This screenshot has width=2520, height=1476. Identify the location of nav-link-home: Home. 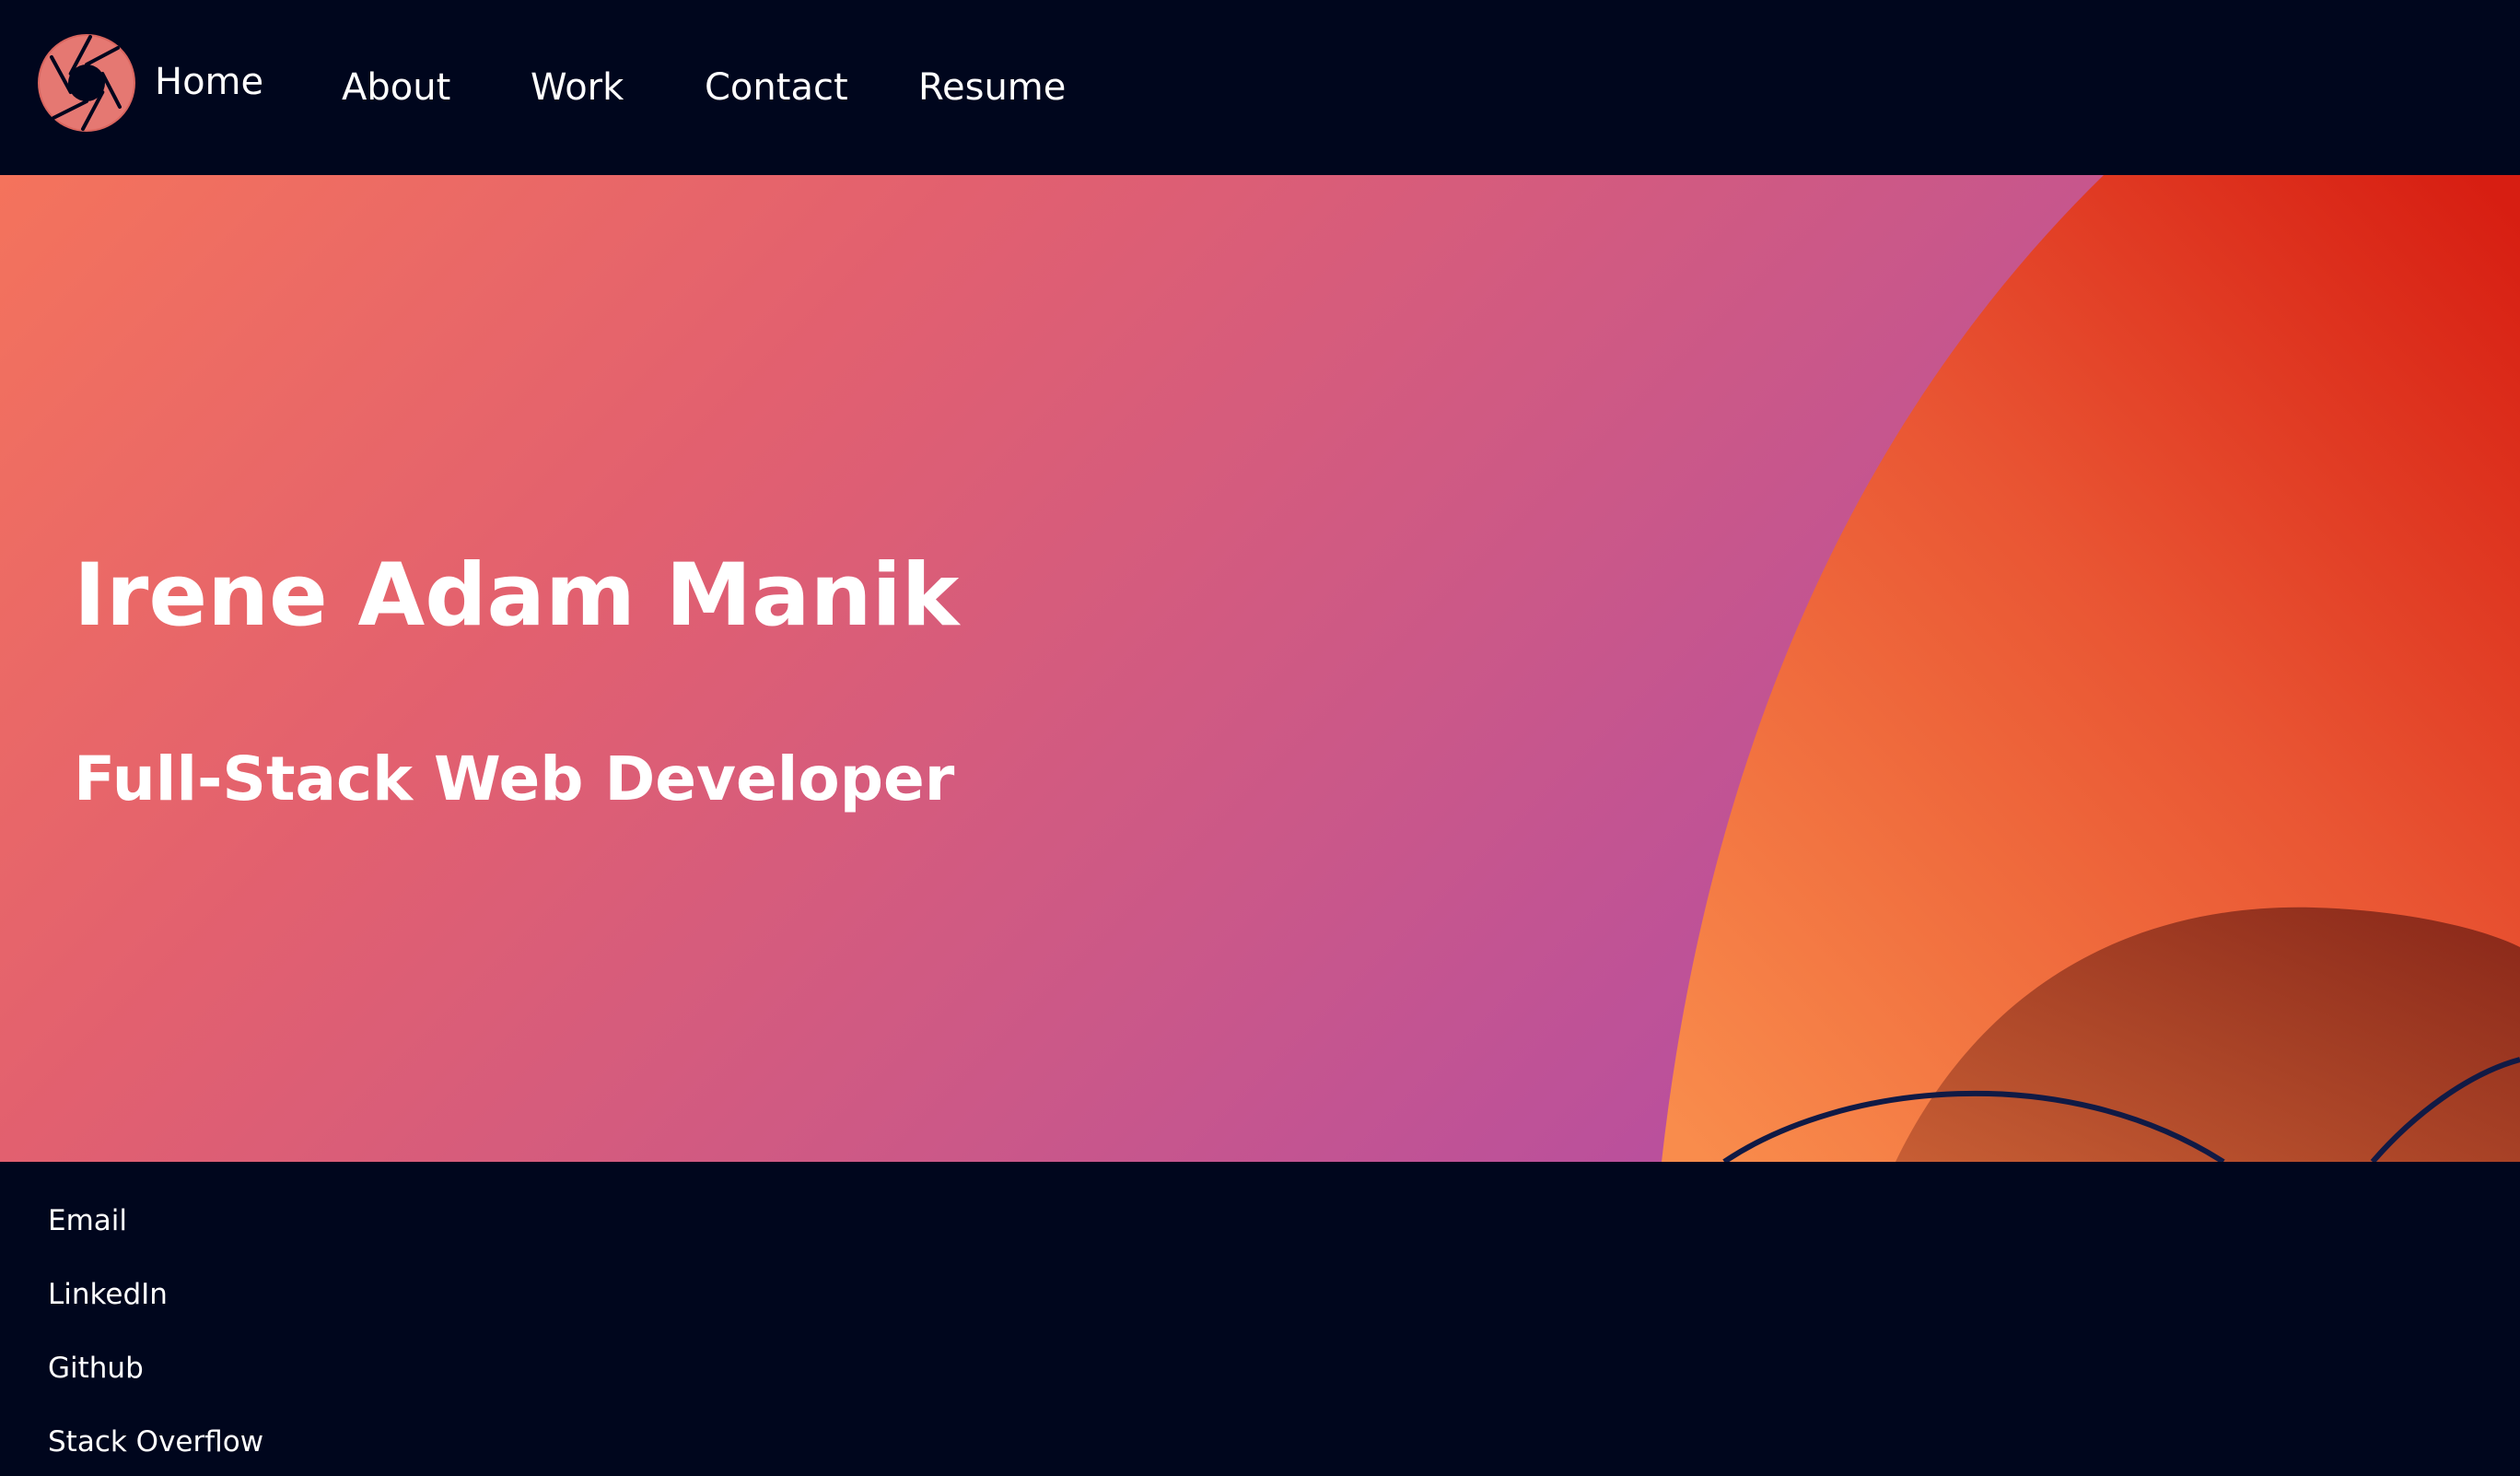
(209, 85).